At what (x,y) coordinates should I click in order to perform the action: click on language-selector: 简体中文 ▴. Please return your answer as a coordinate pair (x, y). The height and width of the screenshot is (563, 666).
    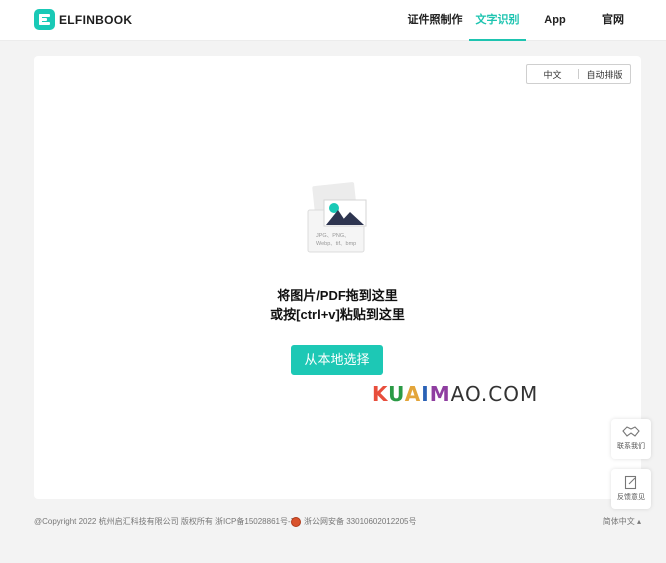
    Looking at the image, I should click on (622, 521).